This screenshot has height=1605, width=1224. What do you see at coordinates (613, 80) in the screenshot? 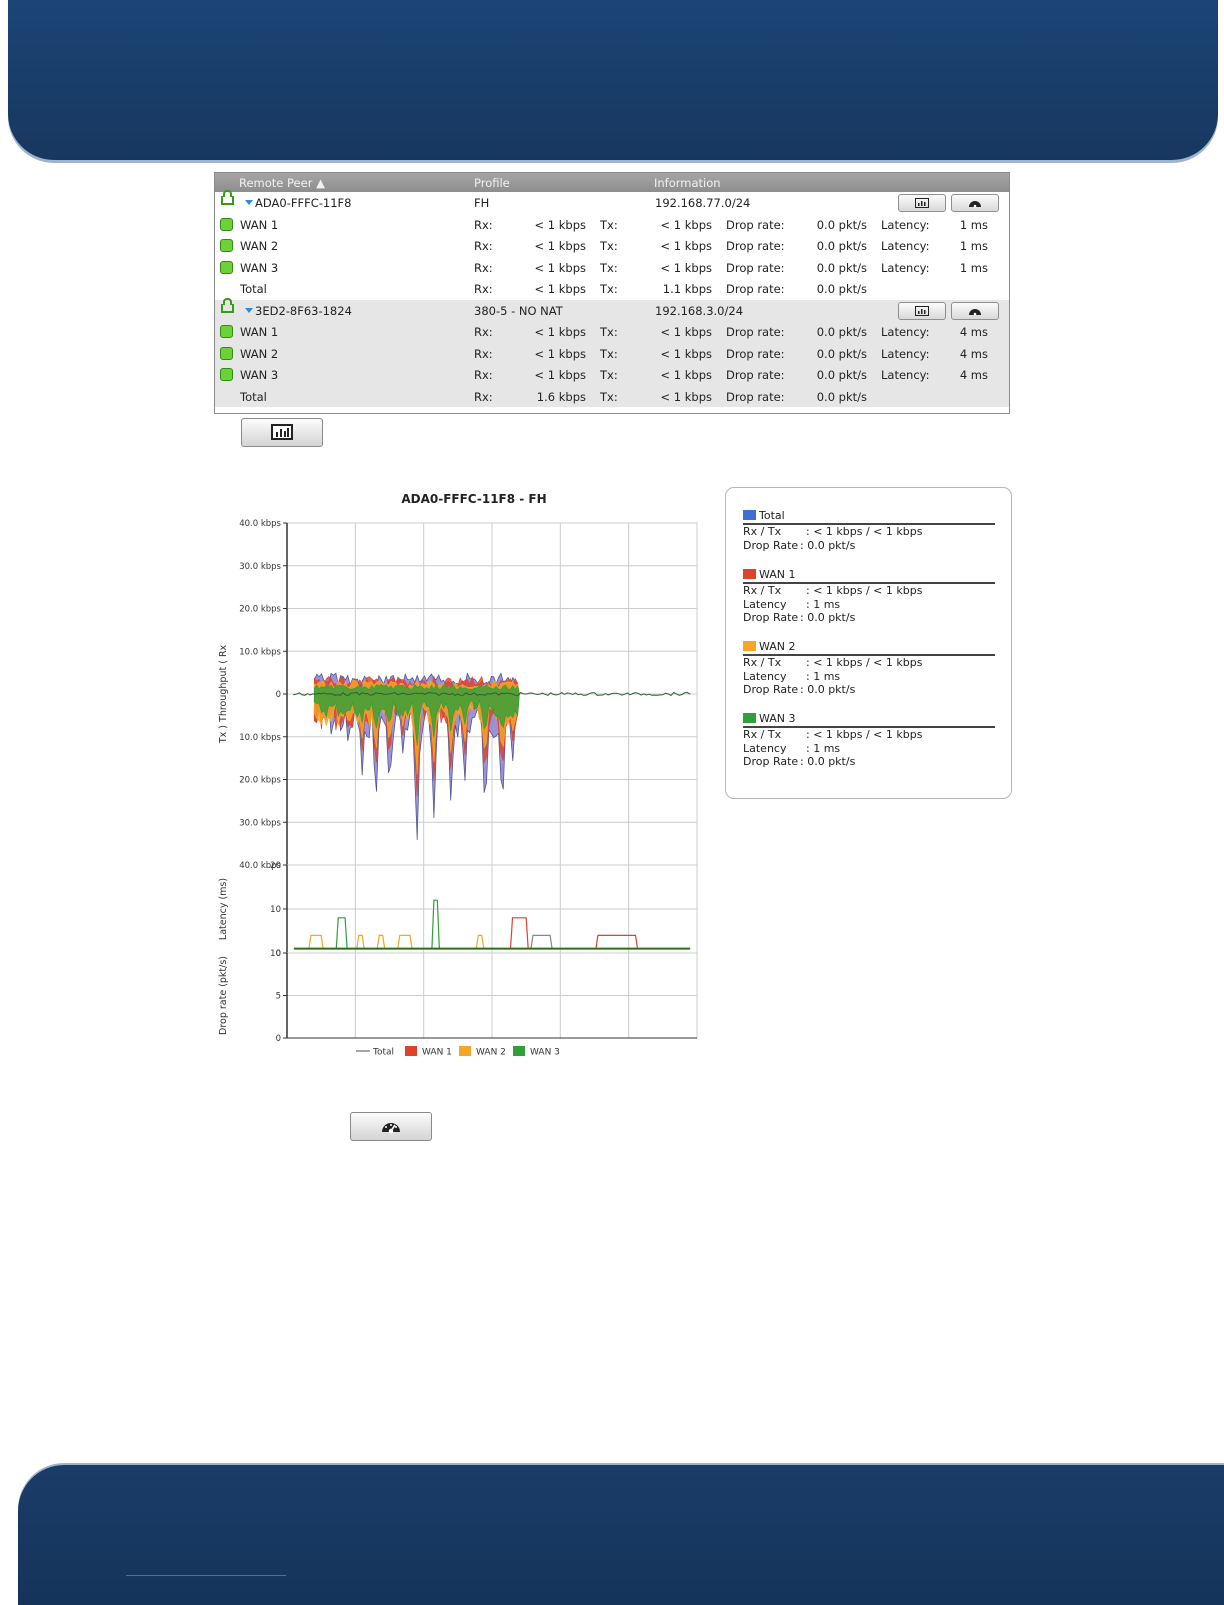
I see `page-header-band` at bounding box center [613, 80].